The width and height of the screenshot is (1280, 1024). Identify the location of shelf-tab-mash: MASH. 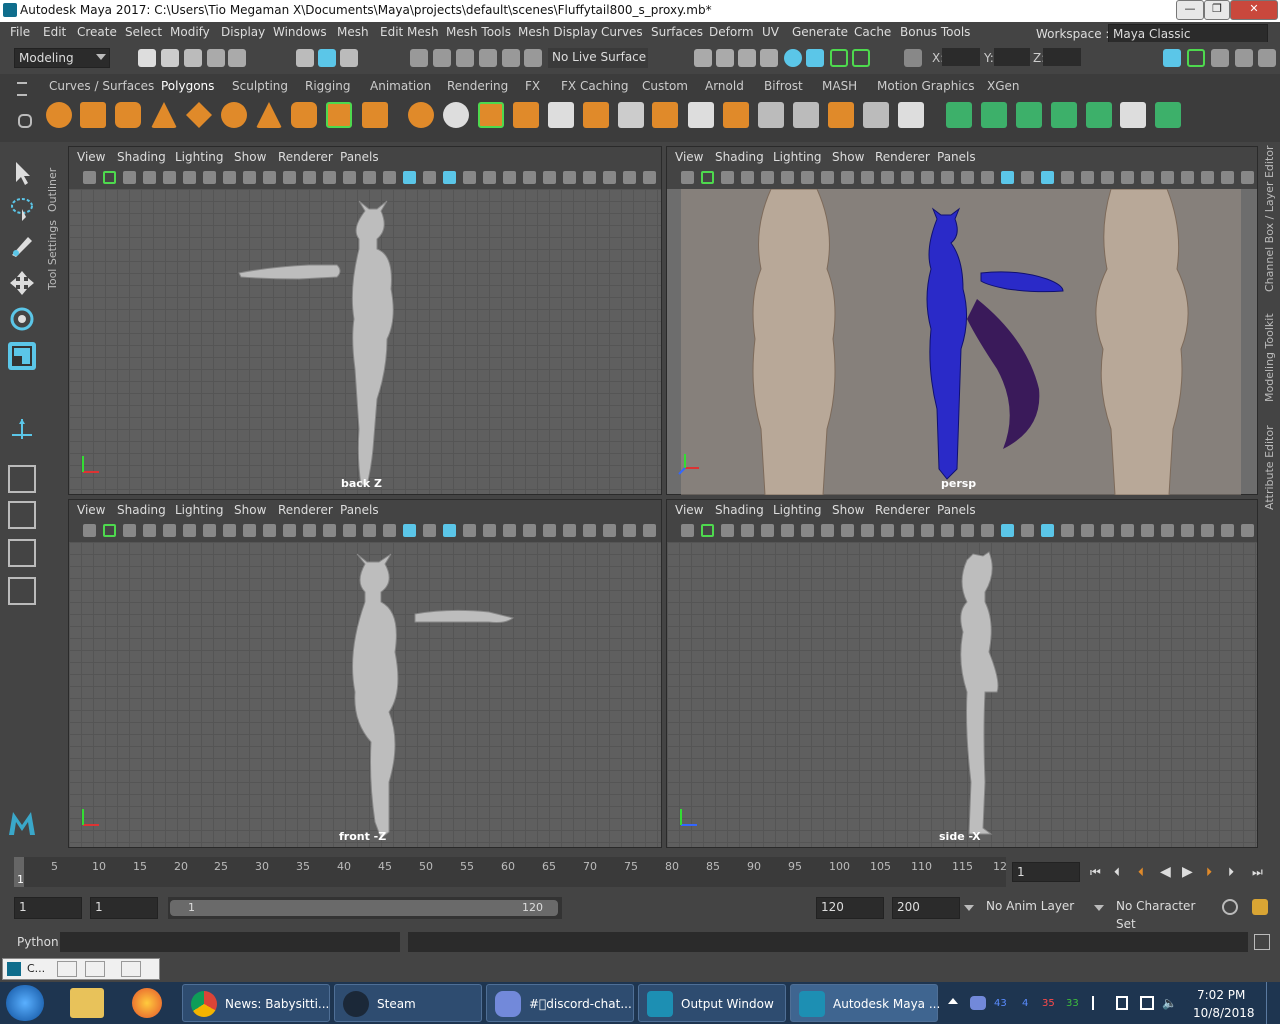
(839, 86).